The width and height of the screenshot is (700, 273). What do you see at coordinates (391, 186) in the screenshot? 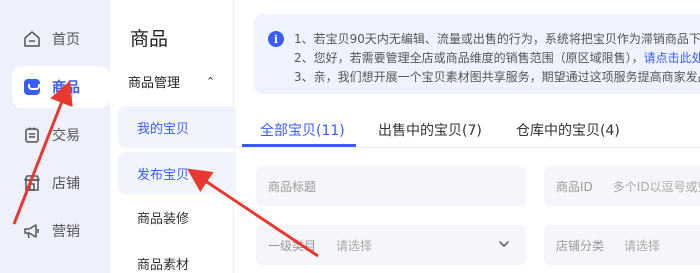
I see `product-title-input: 商品标题` at bounding box center [391, 186].